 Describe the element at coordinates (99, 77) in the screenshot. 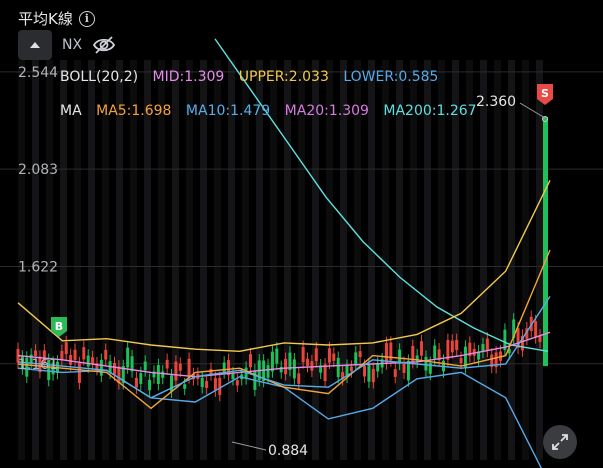

I see `boll-label: BOLL(20,2)` at that location.